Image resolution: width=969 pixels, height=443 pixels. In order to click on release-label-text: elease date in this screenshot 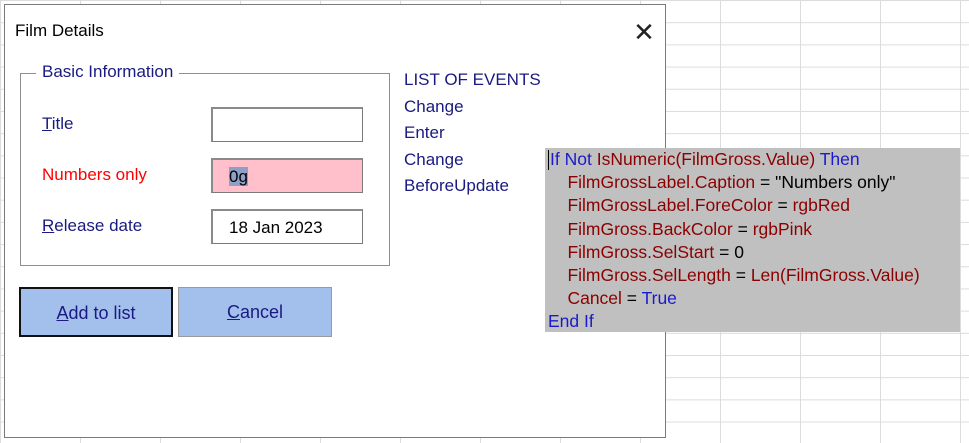, I will do `click(98, 225)`.